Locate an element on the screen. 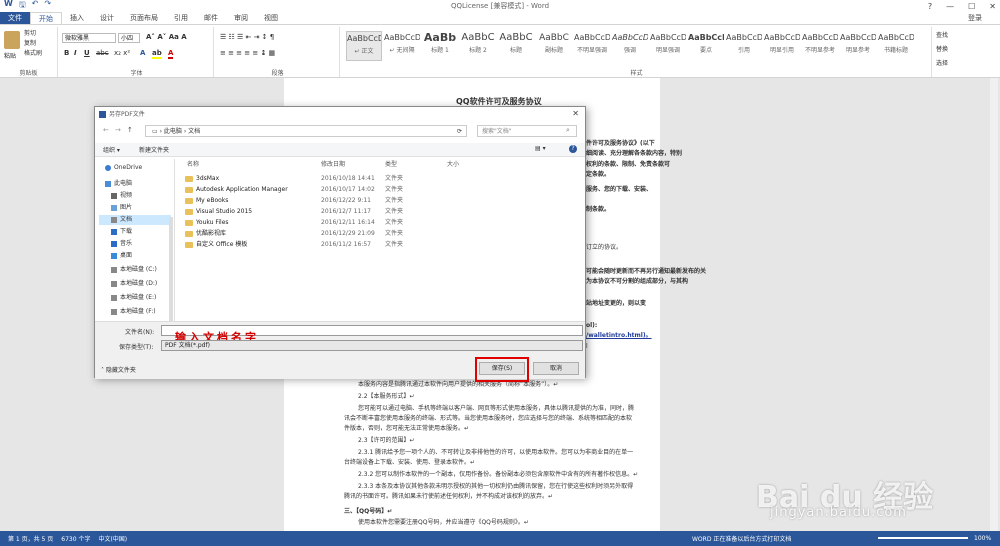 Image resolution: width=1000 pixels, height=546 pixels. nav-drive-f: 本地磁盘 (F:) is located at coordinates (133, 312).